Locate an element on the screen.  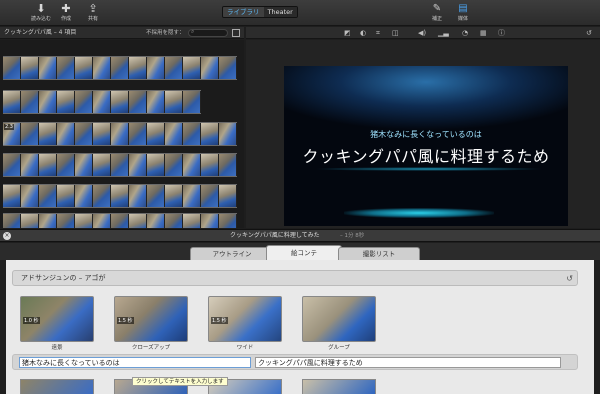
media-button: ▤ 媒体 is located at coordinates (463, 12).